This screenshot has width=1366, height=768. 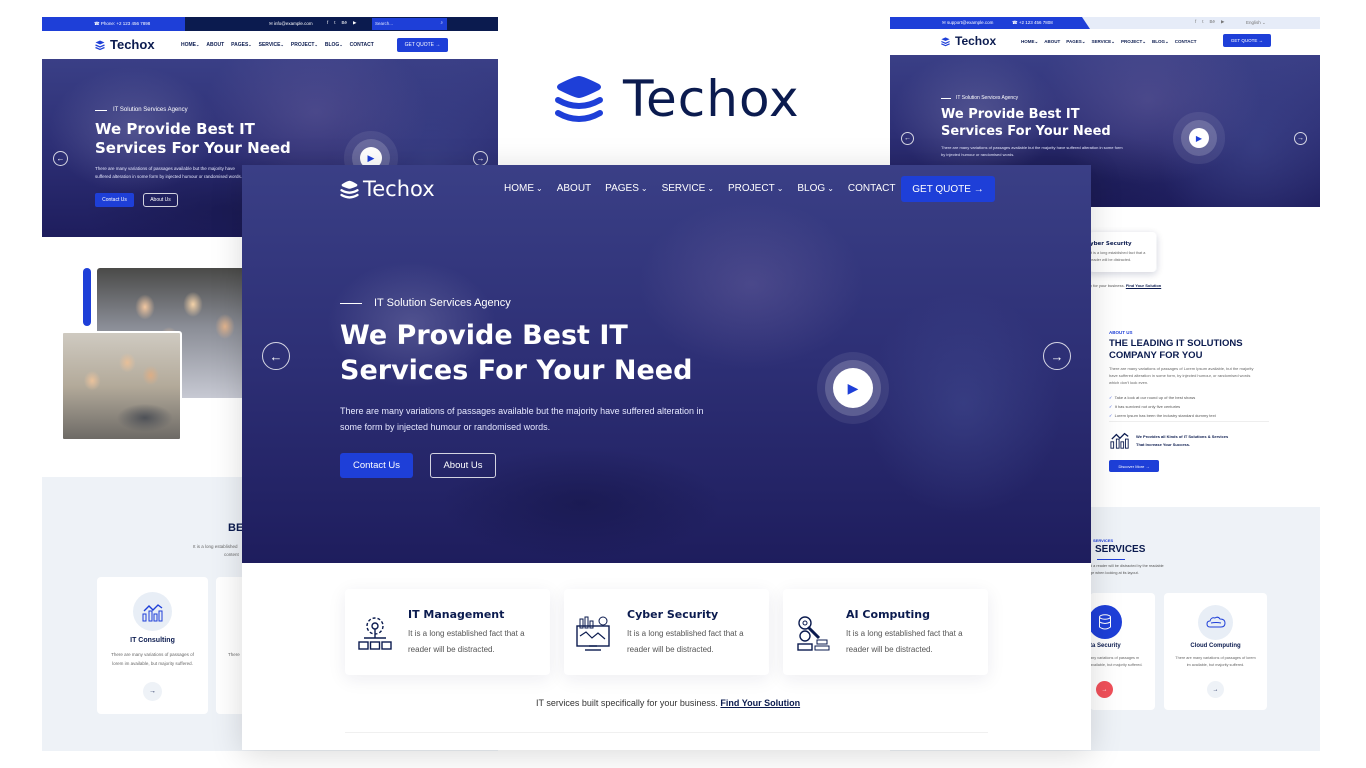 What do you see at coordinates (626, 188) in the screenshot?
I see `main-nav-pages: PAGES ⌄` at bounding box center [626, 188].